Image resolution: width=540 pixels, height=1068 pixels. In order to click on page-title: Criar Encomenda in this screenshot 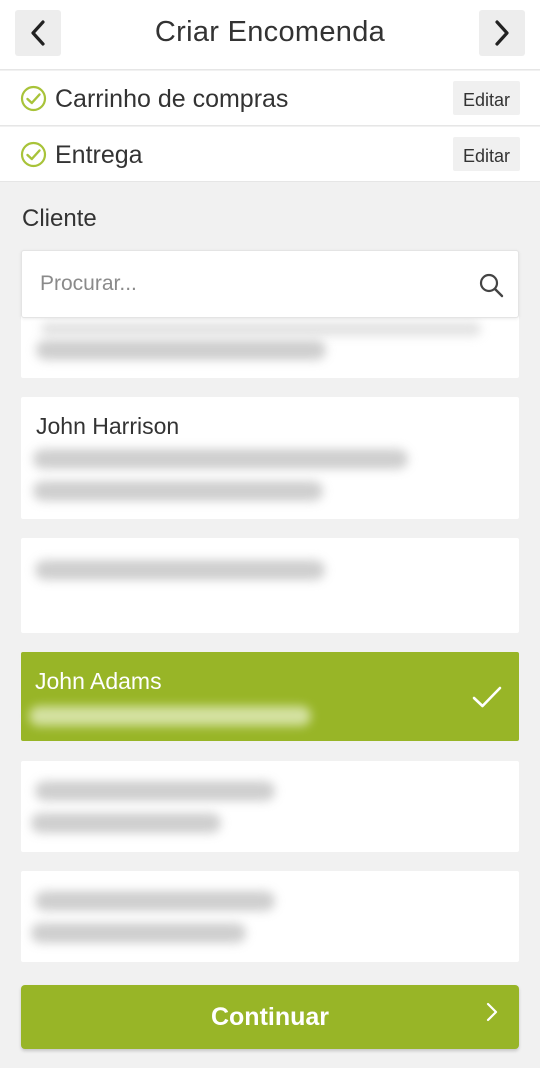, I will do `click(270, 32)`.